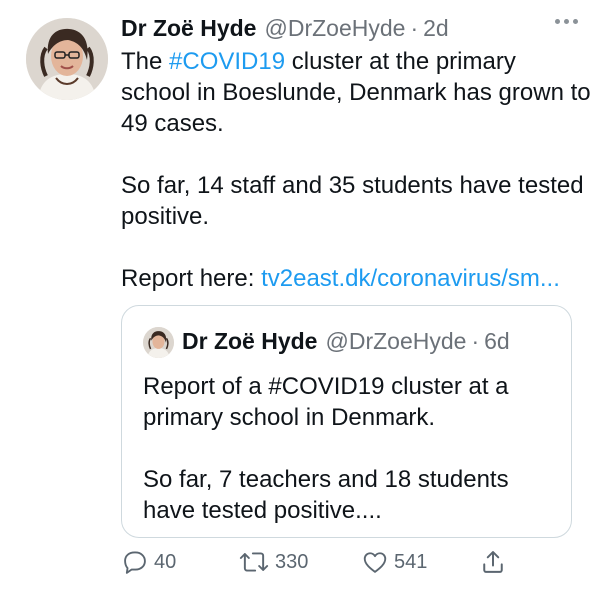 The image size is (600, 595). I want to click on tweet-header: Dr Zoë Hyde @DrZoeHyde · 2d, so click(350, 30).